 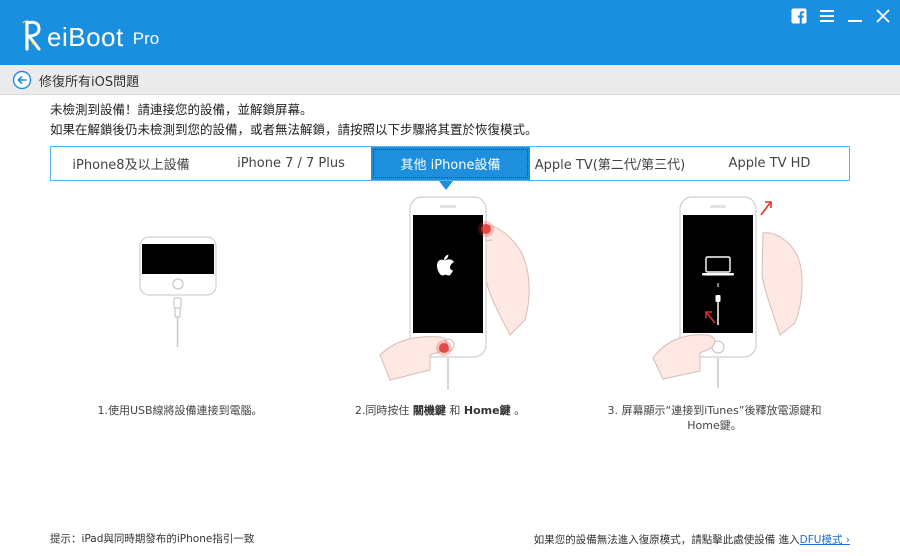 What do you see at coordinates (518, 410) in the screenshot?
I see `step2-suffix: 。` at bounding box center [518, 410].